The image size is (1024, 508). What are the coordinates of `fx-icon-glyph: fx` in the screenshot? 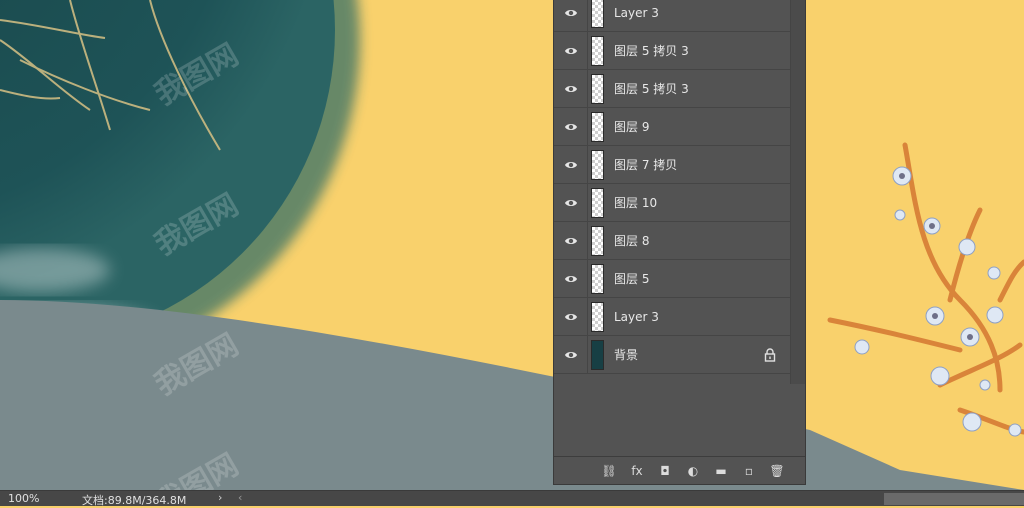 It's located at (637, 470).